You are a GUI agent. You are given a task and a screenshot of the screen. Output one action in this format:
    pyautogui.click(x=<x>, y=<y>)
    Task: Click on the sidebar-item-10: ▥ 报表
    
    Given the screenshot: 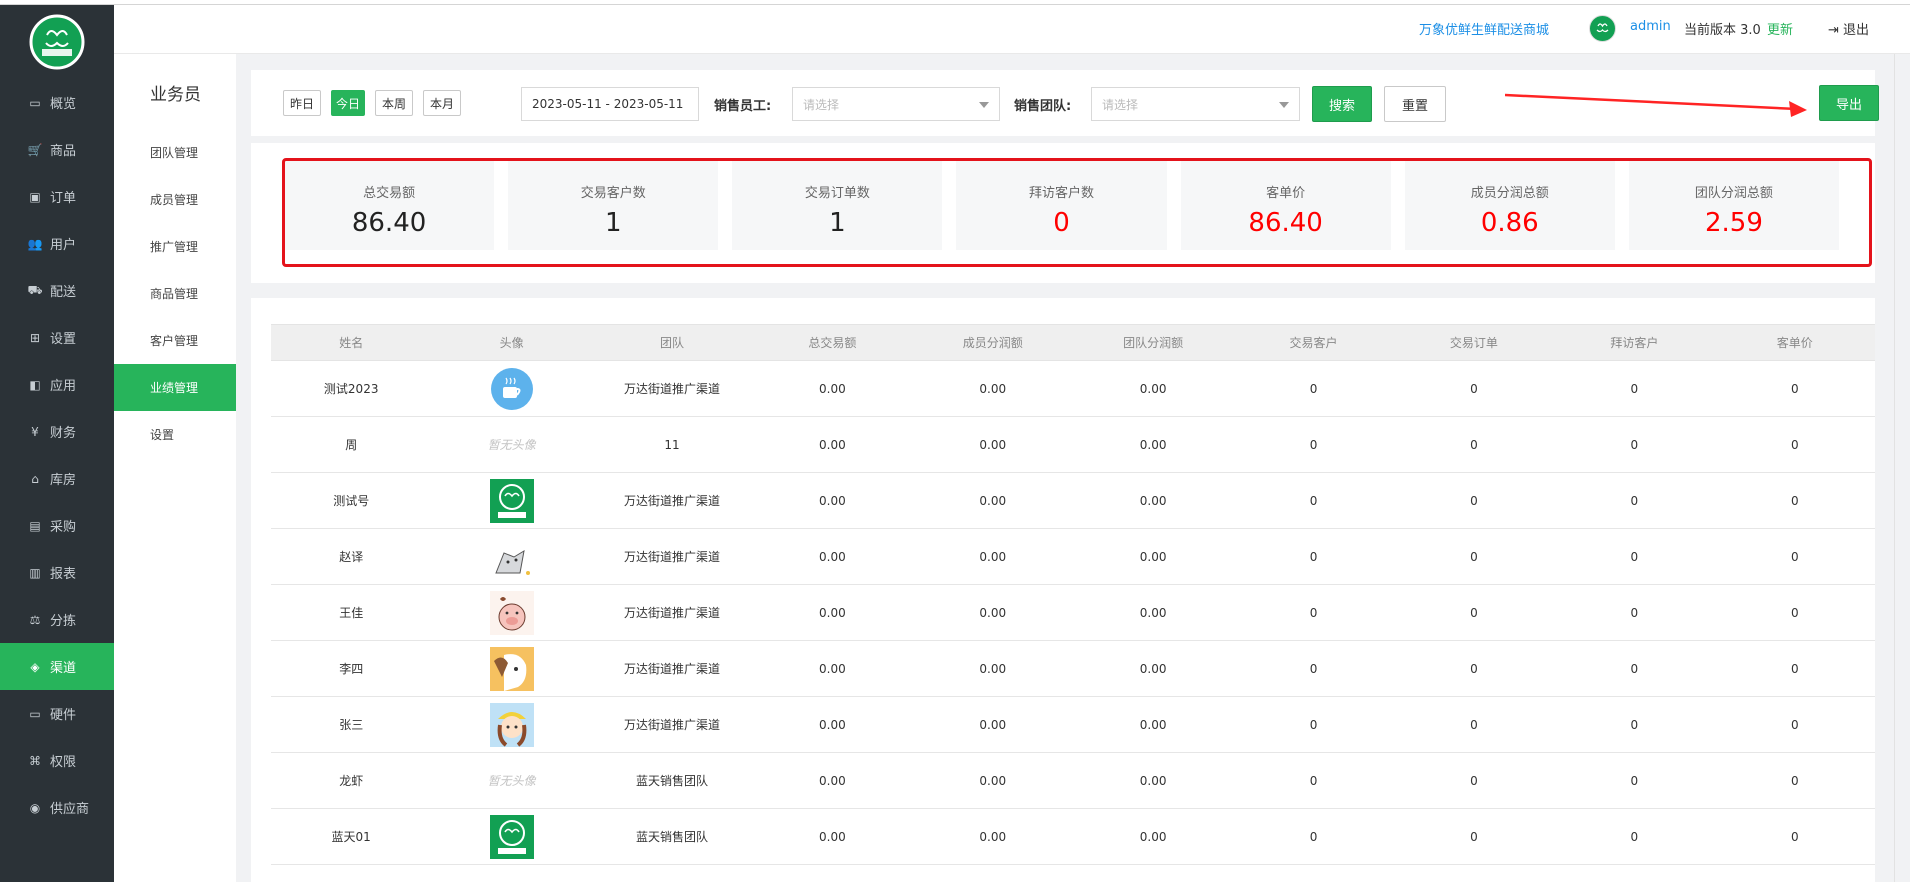 What is the action you would take?
    pyautogui.click(x=57, y=572)
    